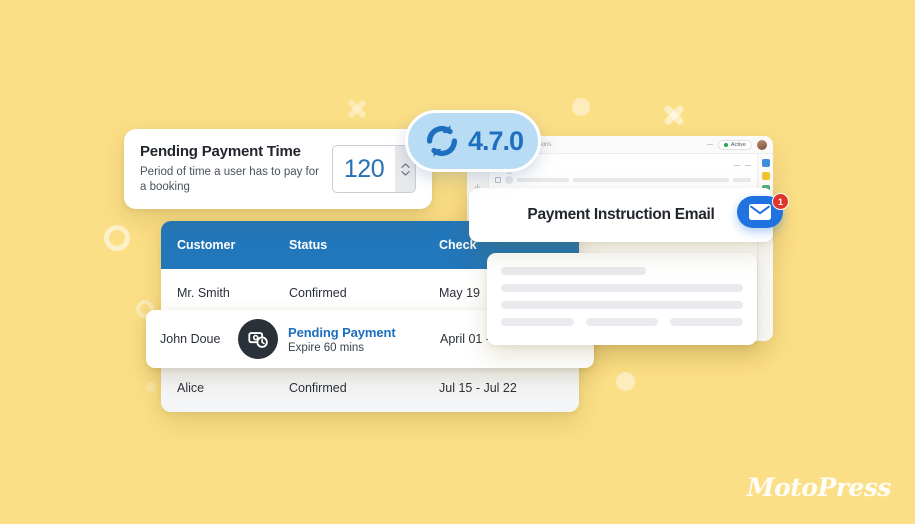 The width and height of the screenshot is (915, 524). I want to click on email-notification-badge: 1, so click(763, 212).